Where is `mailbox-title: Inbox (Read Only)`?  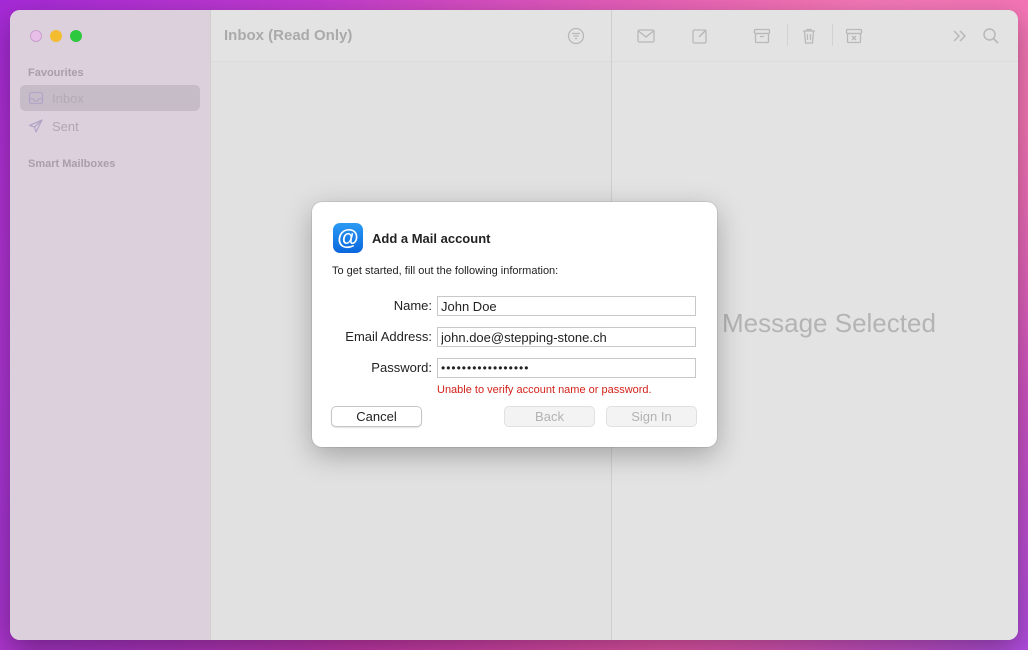
mailbox-title: Inbox (Read Only) is located at coordinates (288, 35).